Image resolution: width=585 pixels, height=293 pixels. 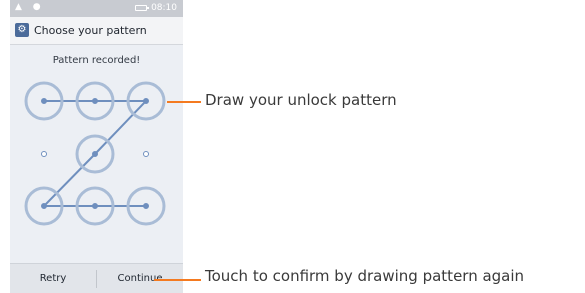 I want to click on bottom-button-bar: Retry Continue, so click(x=96, y=278).